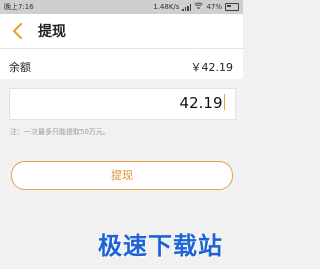  I want to click on amount-text: 42.19, so click(201, 103).